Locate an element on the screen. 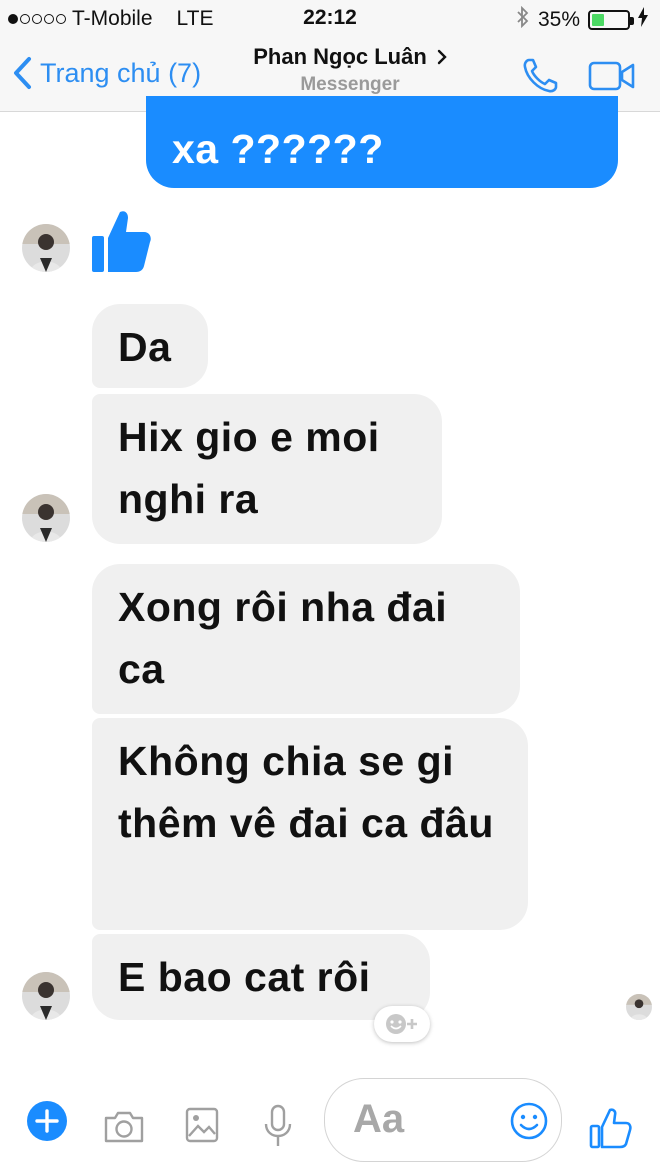 Image resolution: width=660 pixels, height=1176 pixels. message-input: Aa is located at coordinates (443, 1120).